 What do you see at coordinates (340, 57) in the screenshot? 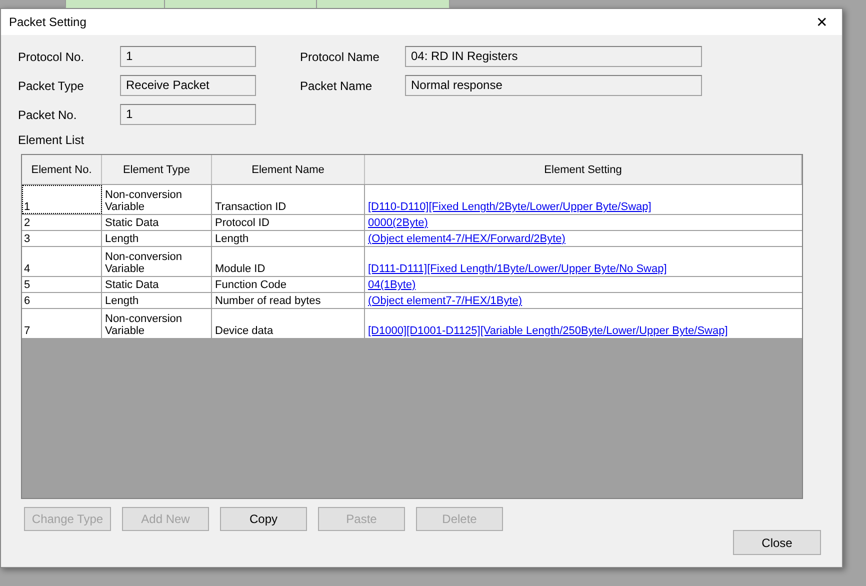
I see `field-label: Protocol Name` at bounding box center [340, 57].